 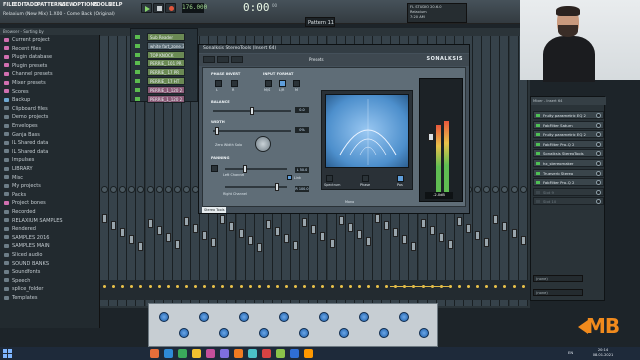 I want to click on browser-item: SAMPLES MAIN, so click(x=27, y=246).